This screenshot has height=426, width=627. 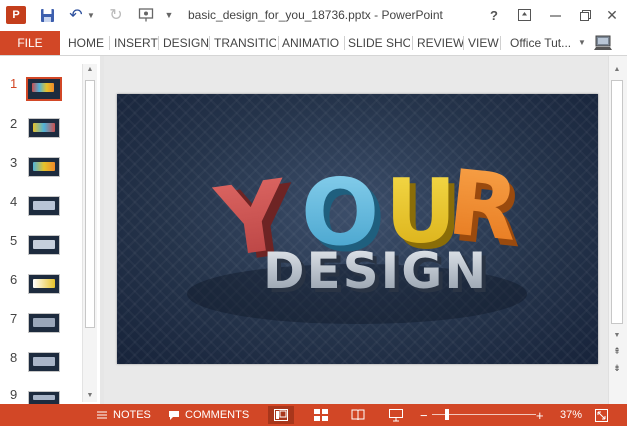 I want to click on restore-icon, so click(x=585, y=15).